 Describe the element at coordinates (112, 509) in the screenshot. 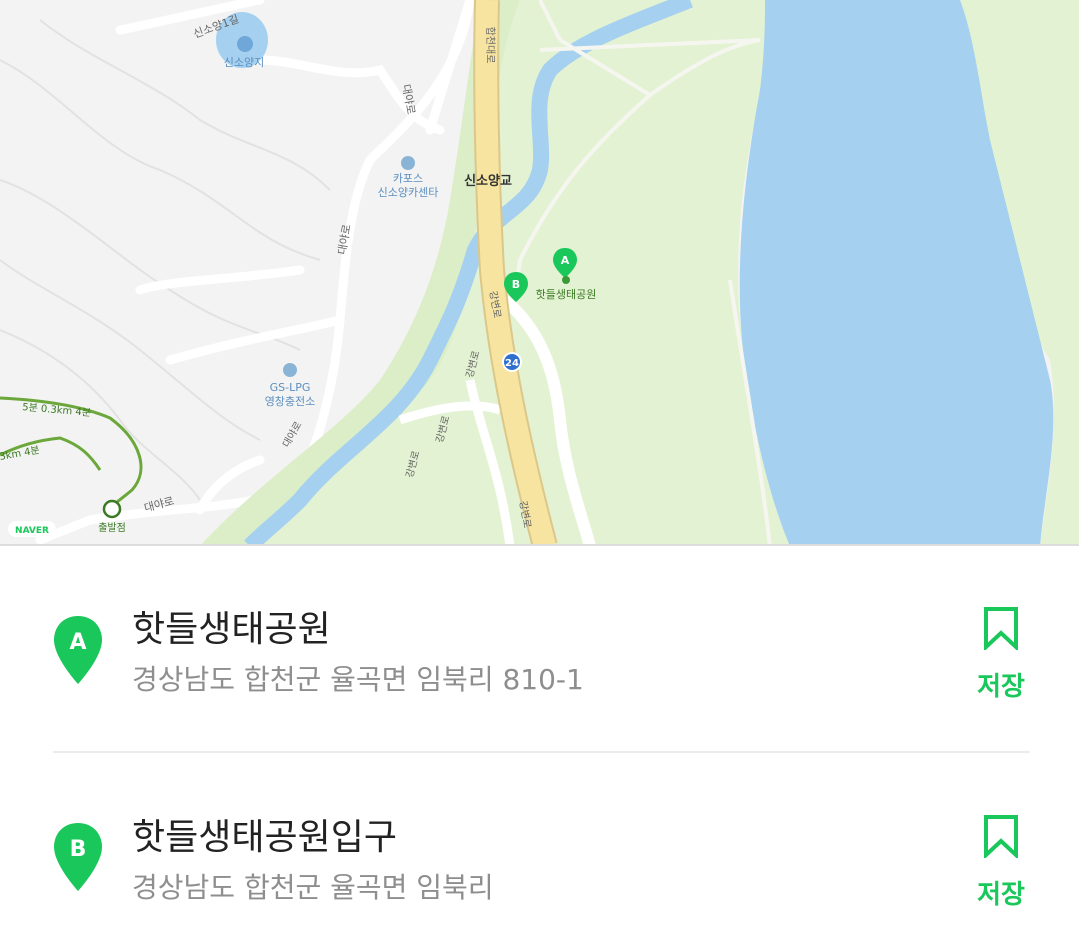

I see `start-point-icon` at that location.